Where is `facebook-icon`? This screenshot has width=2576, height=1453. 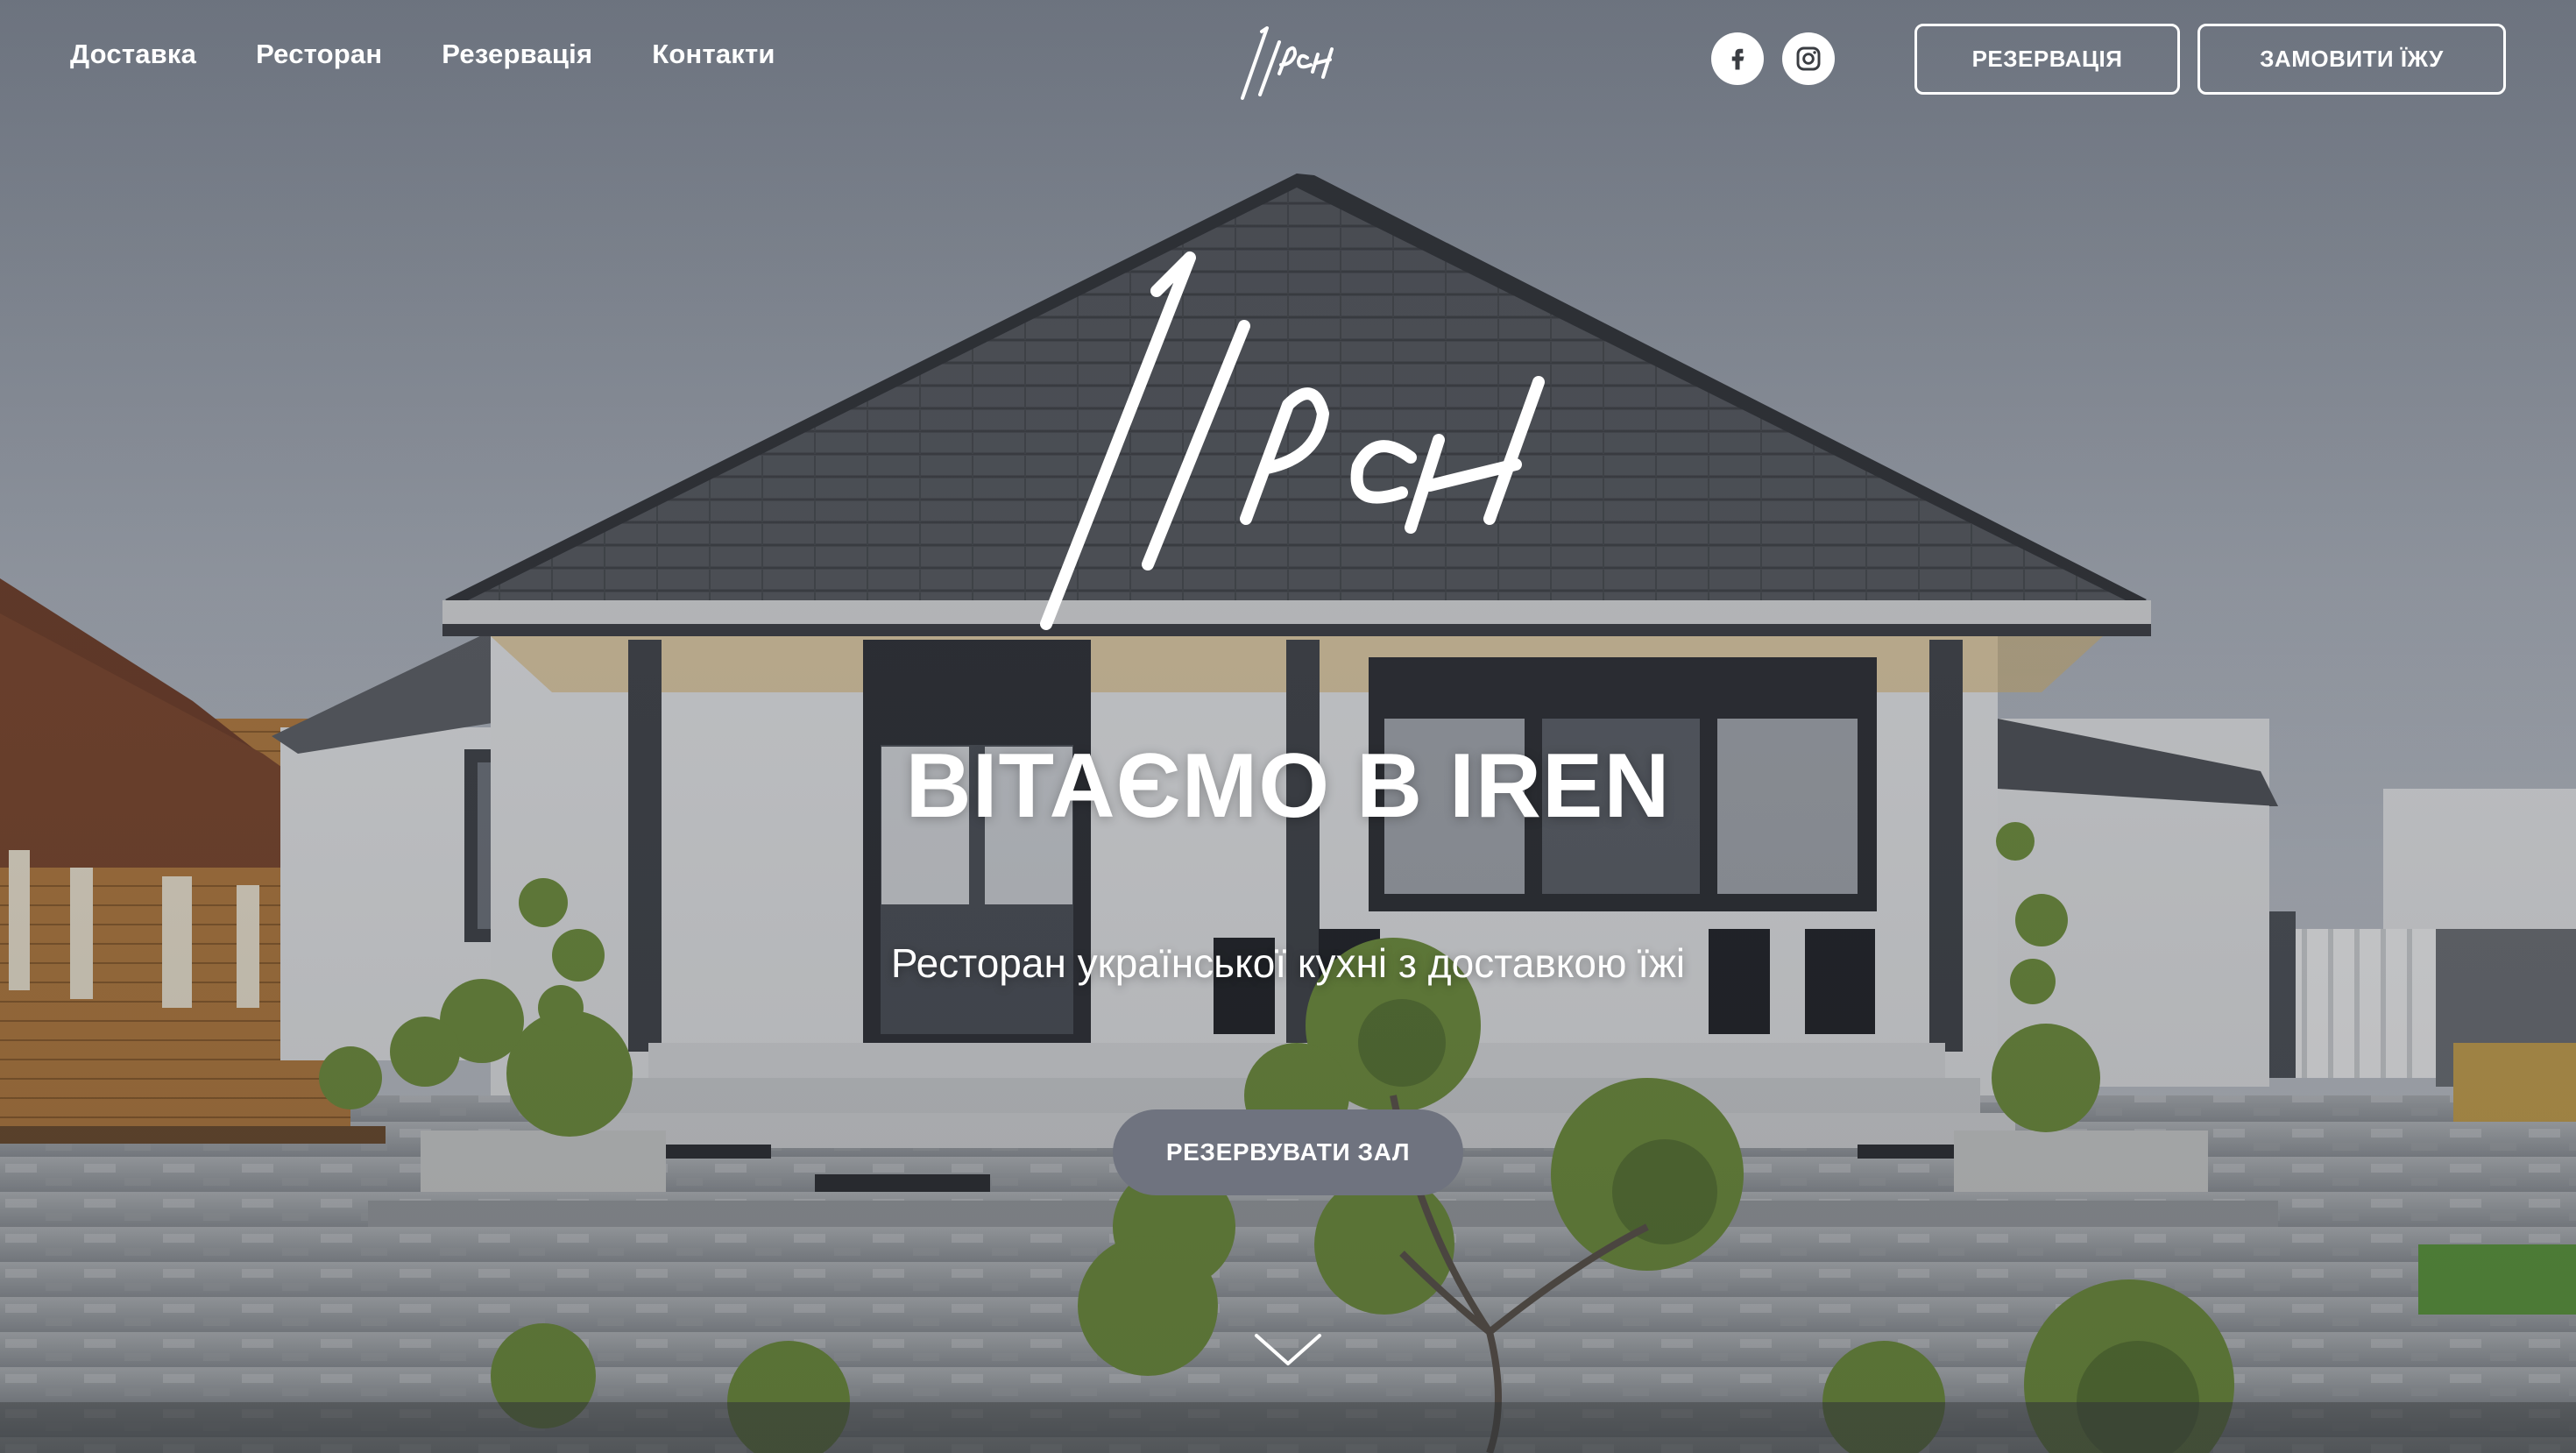
facebook-icon is located at coordinates (1737, 58).